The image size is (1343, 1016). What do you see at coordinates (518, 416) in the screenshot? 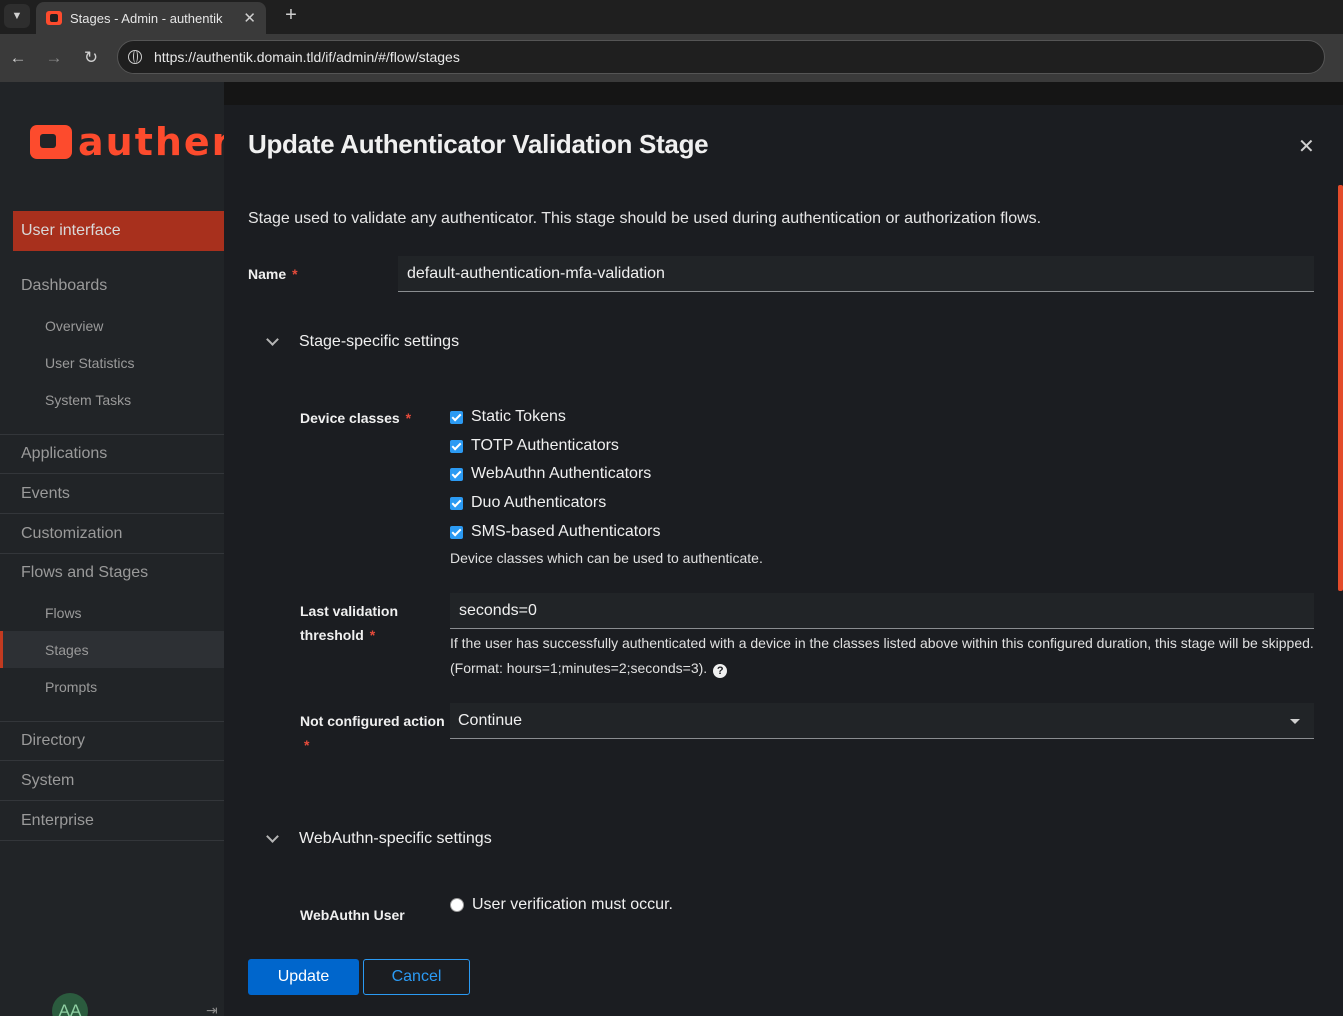
I see `checkbox-label: Static Tokens` at bounding box center [518, 416].